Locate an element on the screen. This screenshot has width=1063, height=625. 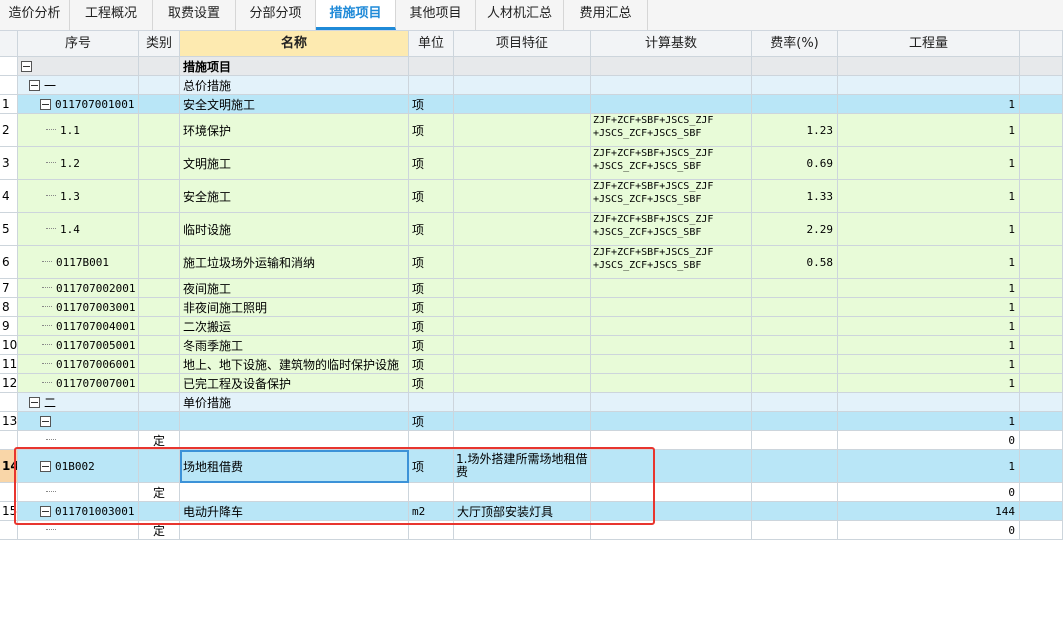
name-cell: 已完工程及设备保护 is located at coordinates (294, 383).